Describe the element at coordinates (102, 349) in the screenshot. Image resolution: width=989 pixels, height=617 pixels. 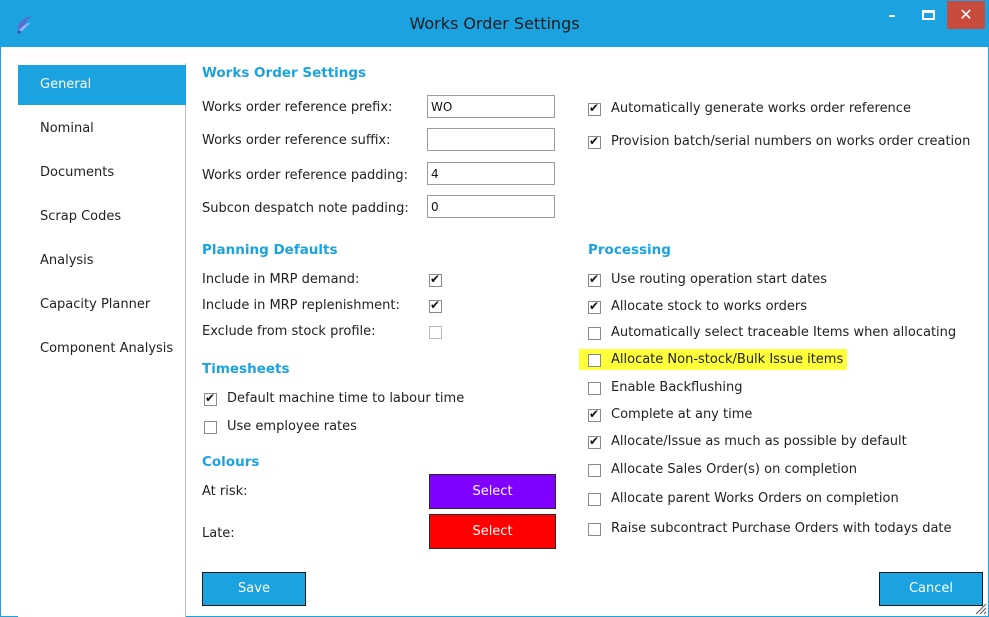
I see `sidebar-item-component-analysis: Component Analysis` at that location.